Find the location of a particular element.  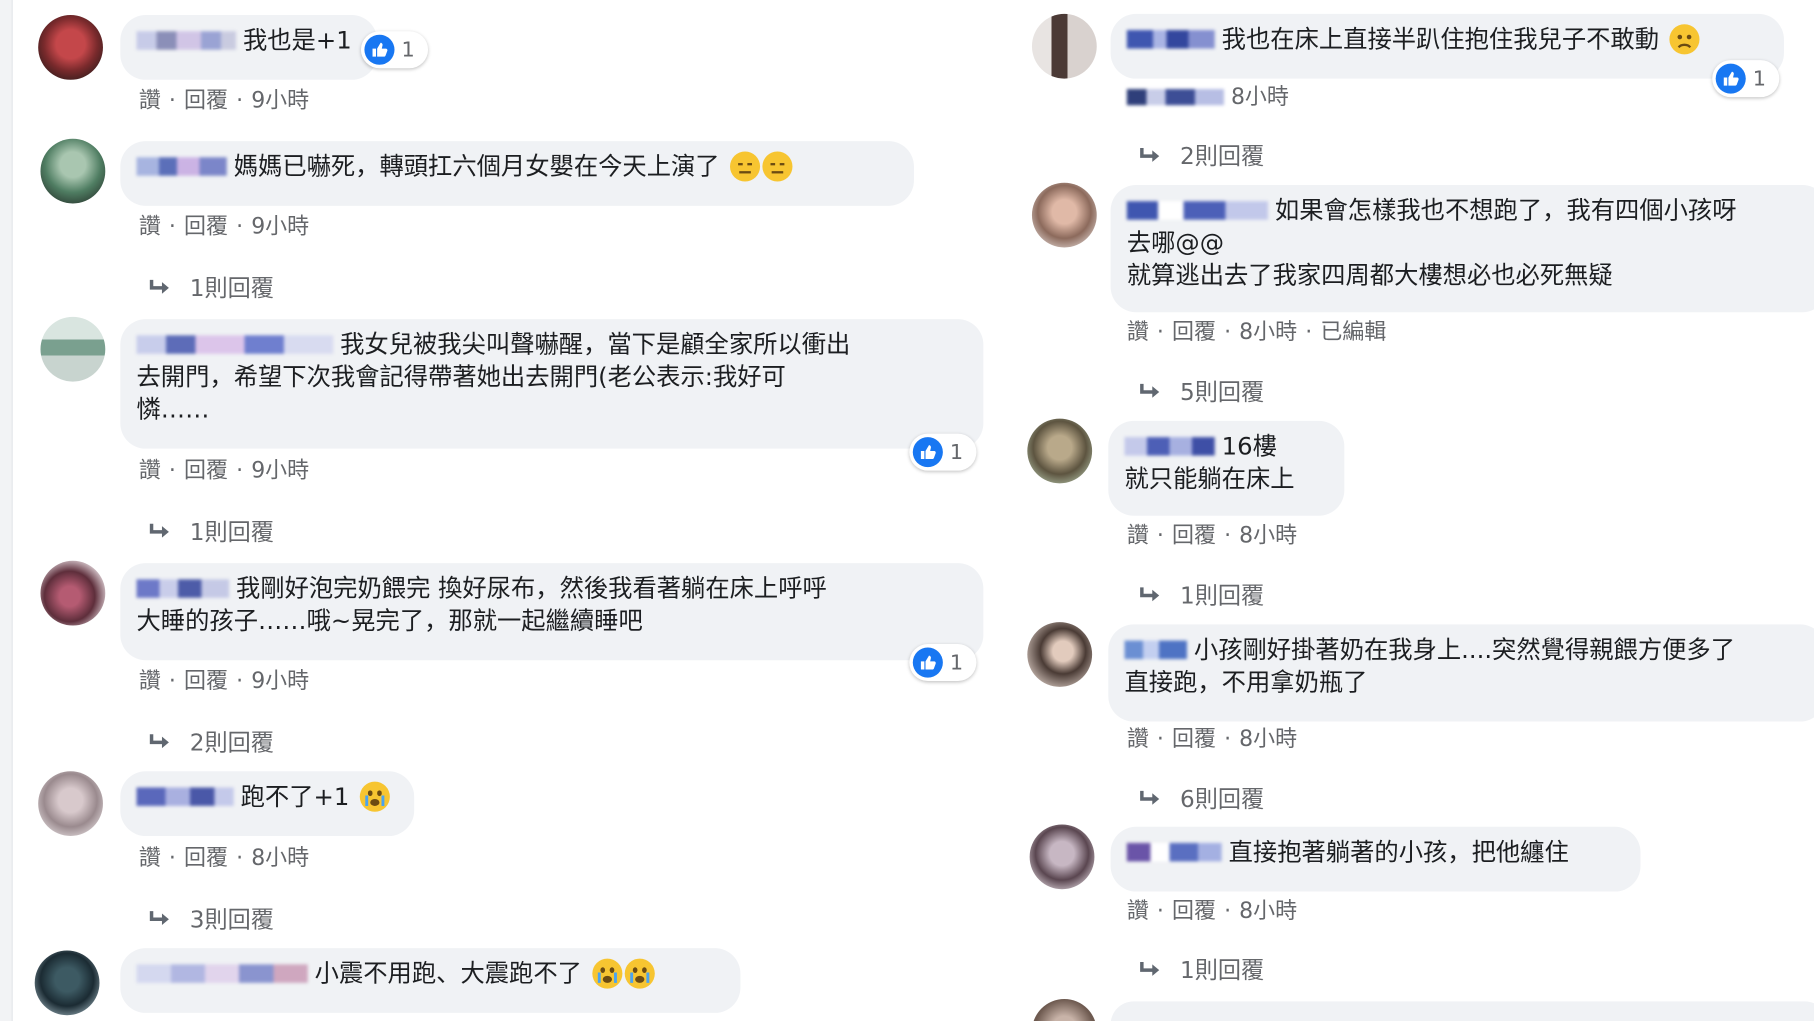

comment-text-line: 直接跑，不用拿奶瓶了 is located at coordinates (1246, 682).